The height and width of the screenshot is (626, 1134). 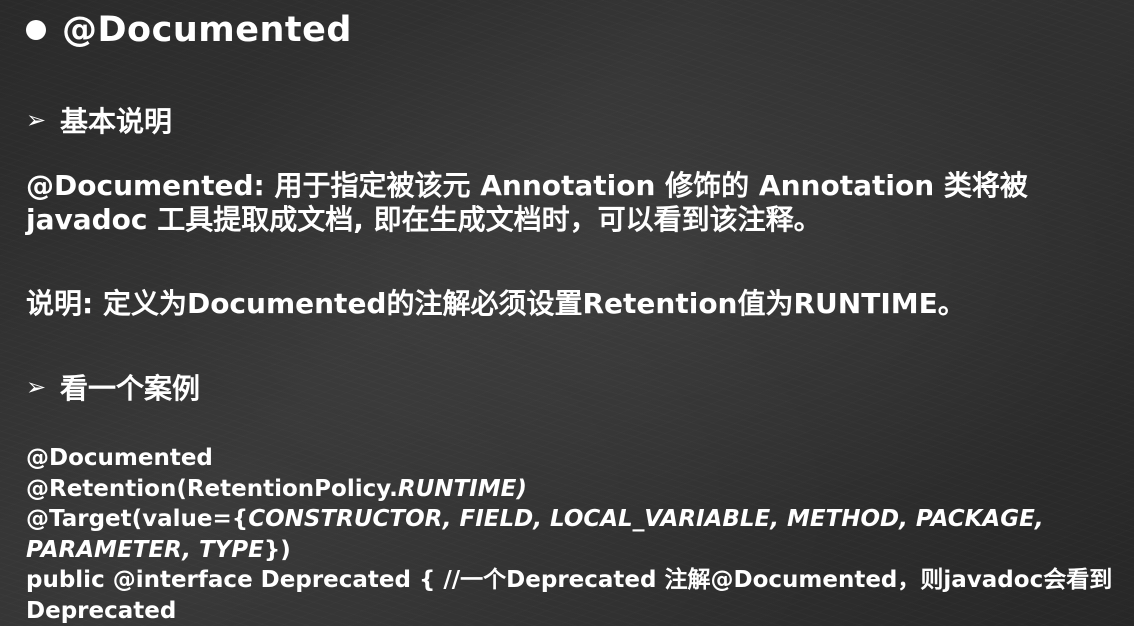 I want to click on section-heading-example: ➢ 看一个案例, so click(x=113, y=387).